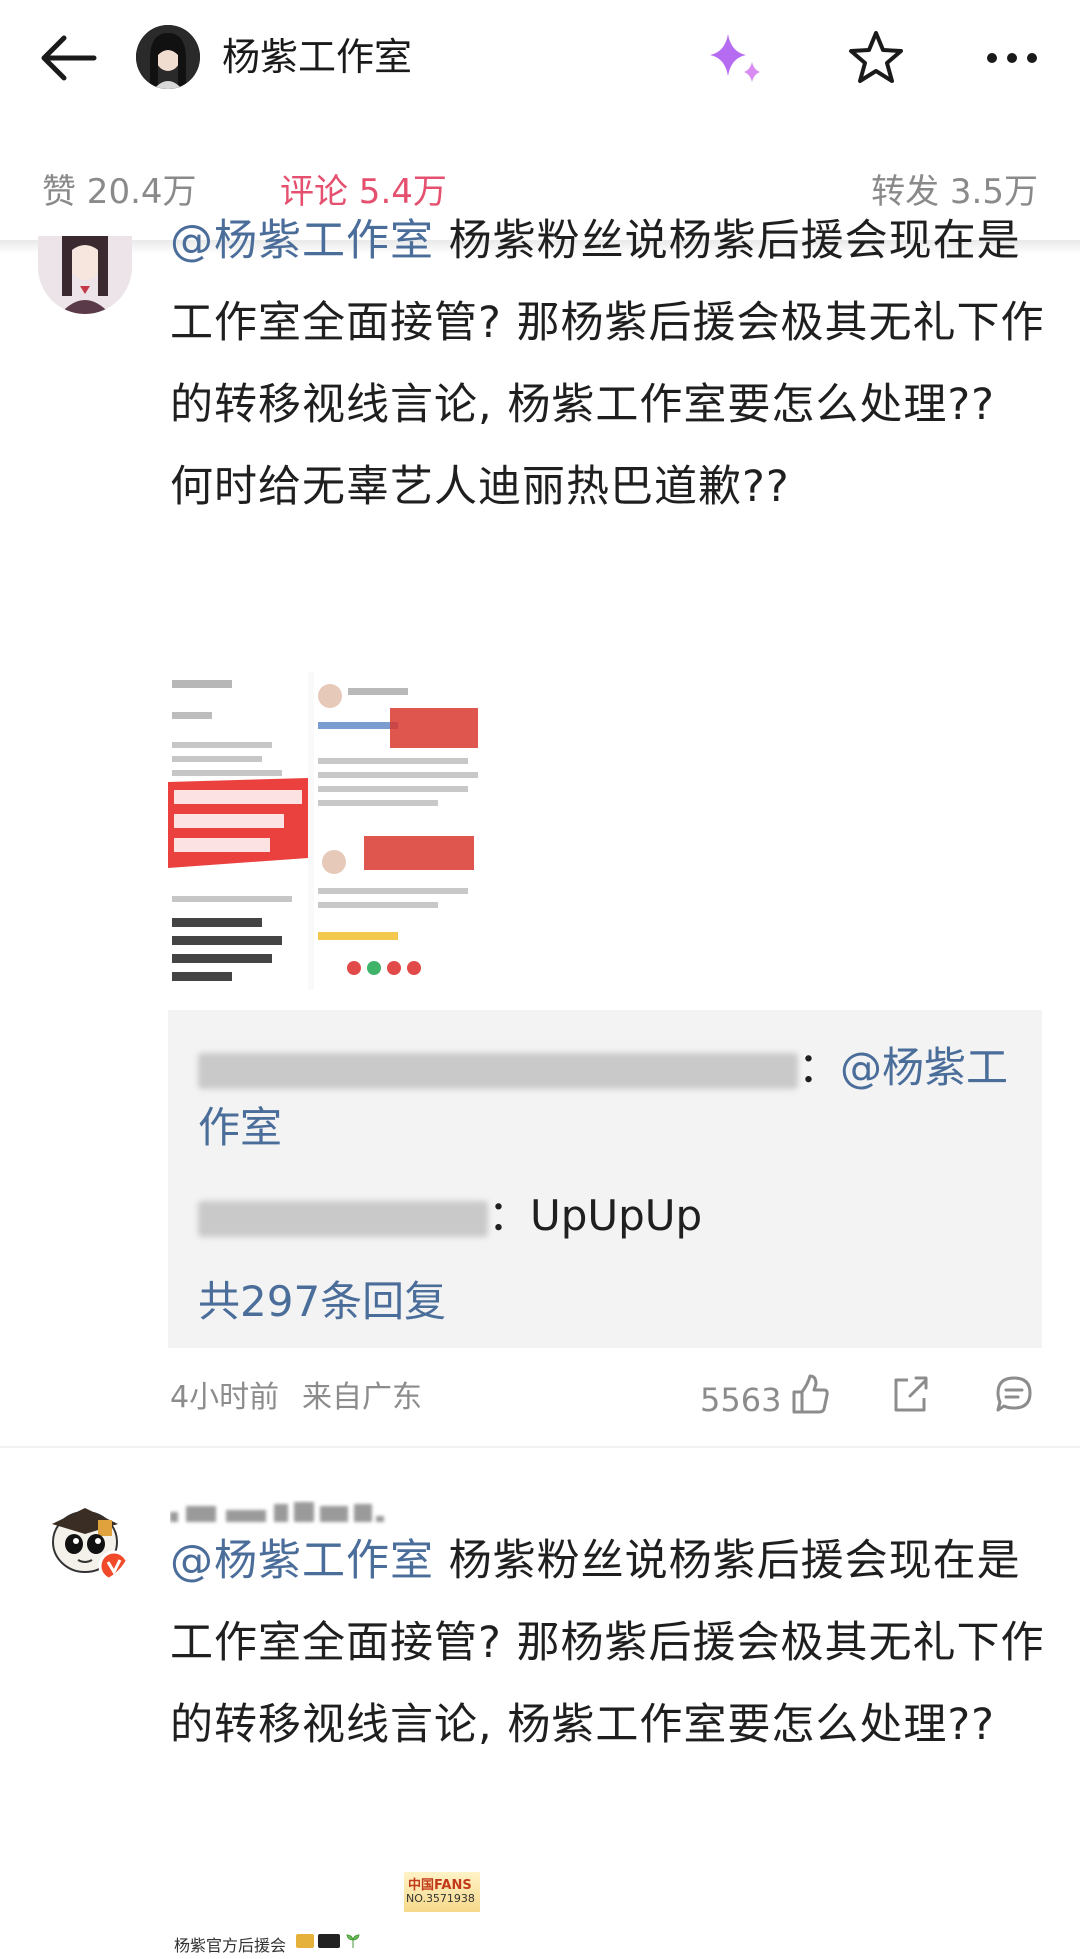 The width and height of the screenshot is (1080, 1959). What do you see at coordinates (595, 1215) in the screenshot?
I see `reply-text: ：UpUpUp` at bounding box center [595, 1215].